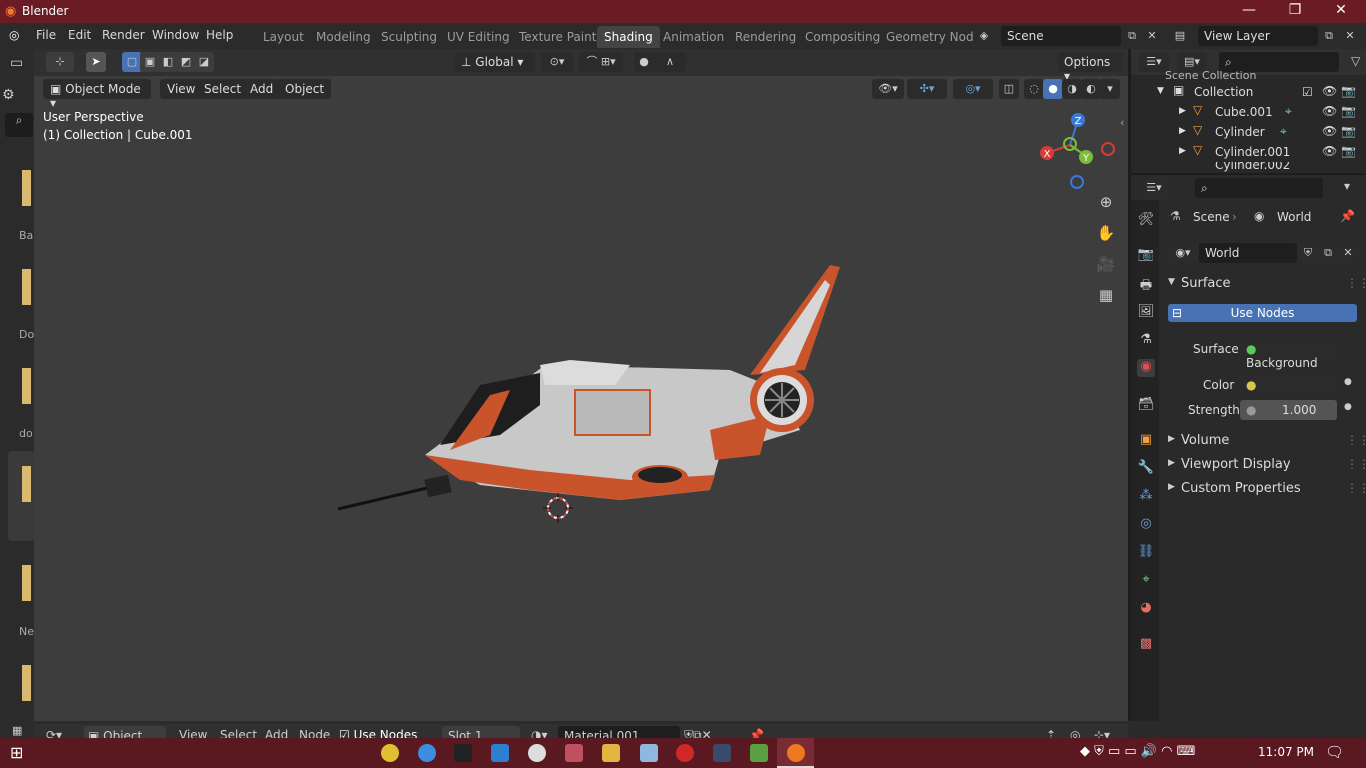 This screenshot has width=1366, height=768. Describe the element at coordinates (262, 89) in the screenshot. I see `menu-add: Add` at that location.